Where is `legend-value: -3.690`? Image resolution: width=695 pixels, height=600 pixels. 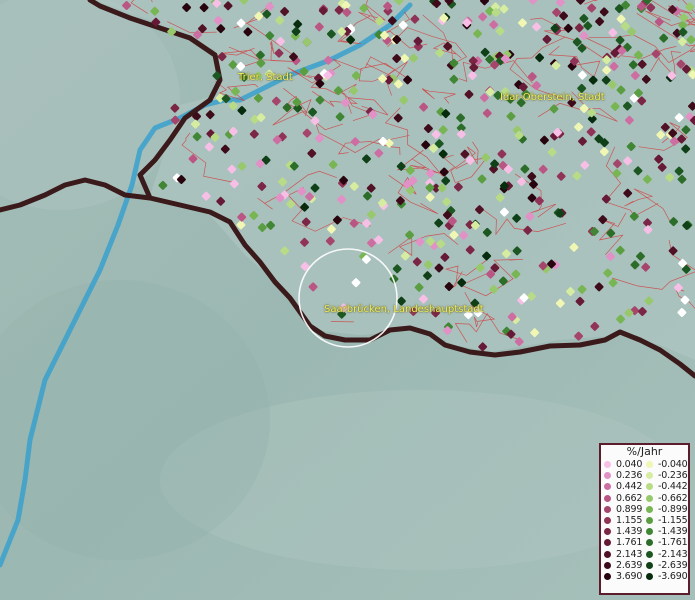 legend-value: -3.690 is located at coordinates (673, 576).